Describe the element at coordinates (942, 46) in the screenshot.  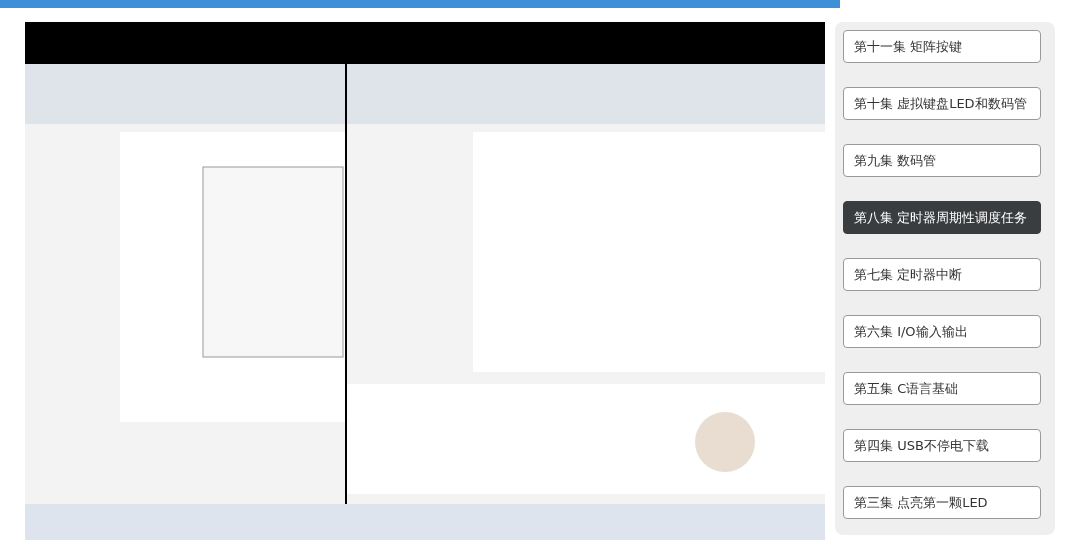
I see `episode-button: 第十一集 矩阵按键` at that location.